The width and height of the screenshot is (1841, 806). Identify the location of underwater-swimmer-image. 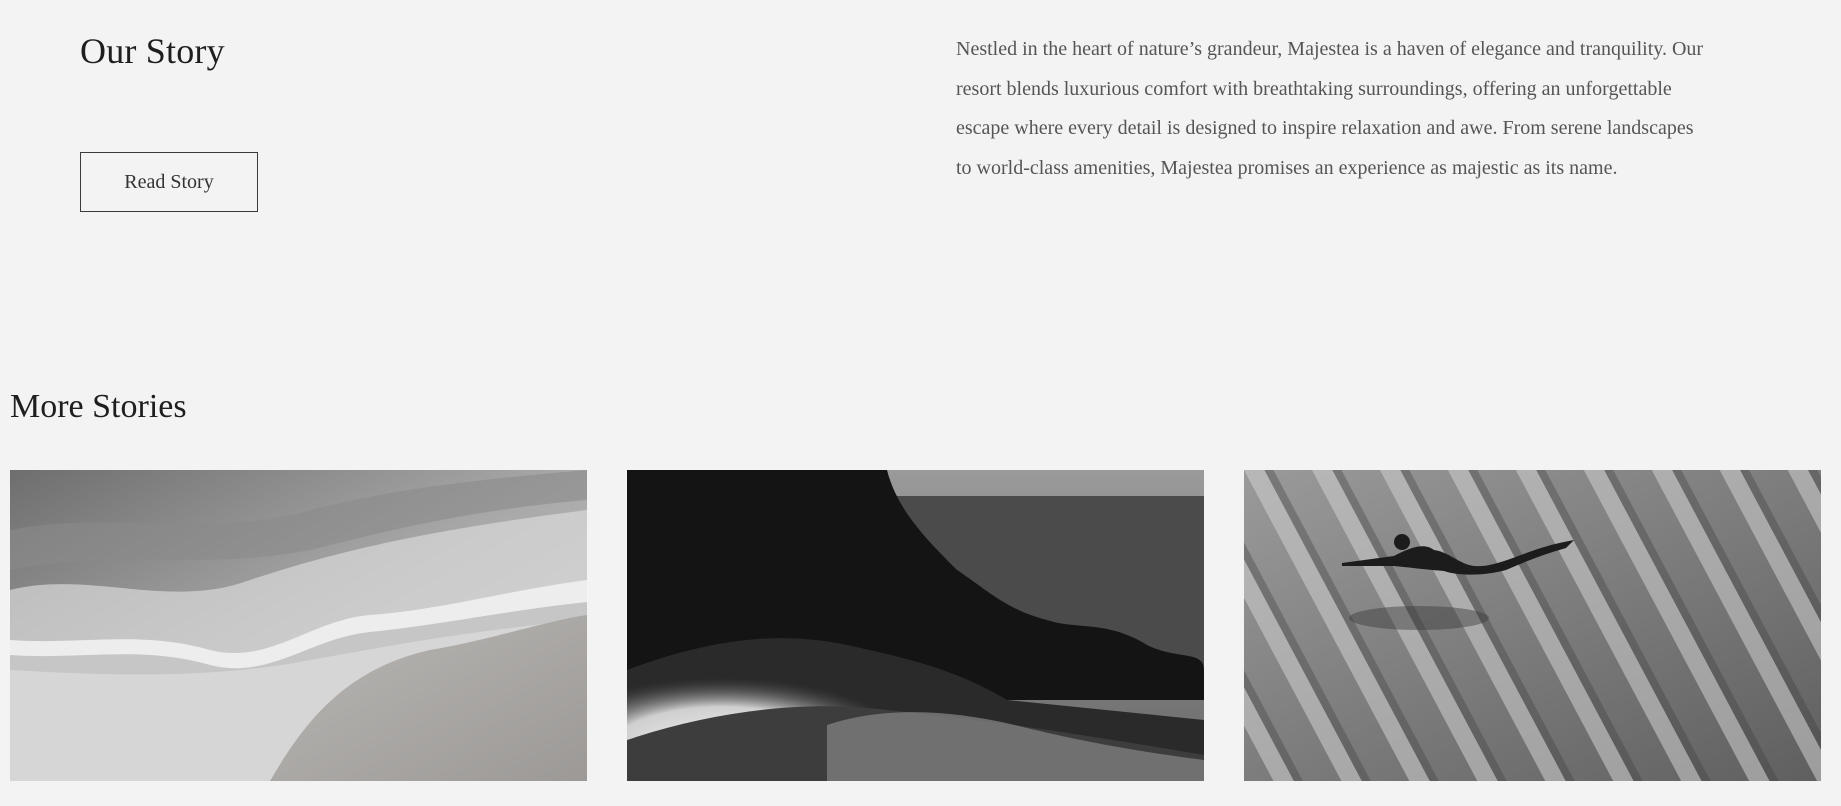
(1532, 625).